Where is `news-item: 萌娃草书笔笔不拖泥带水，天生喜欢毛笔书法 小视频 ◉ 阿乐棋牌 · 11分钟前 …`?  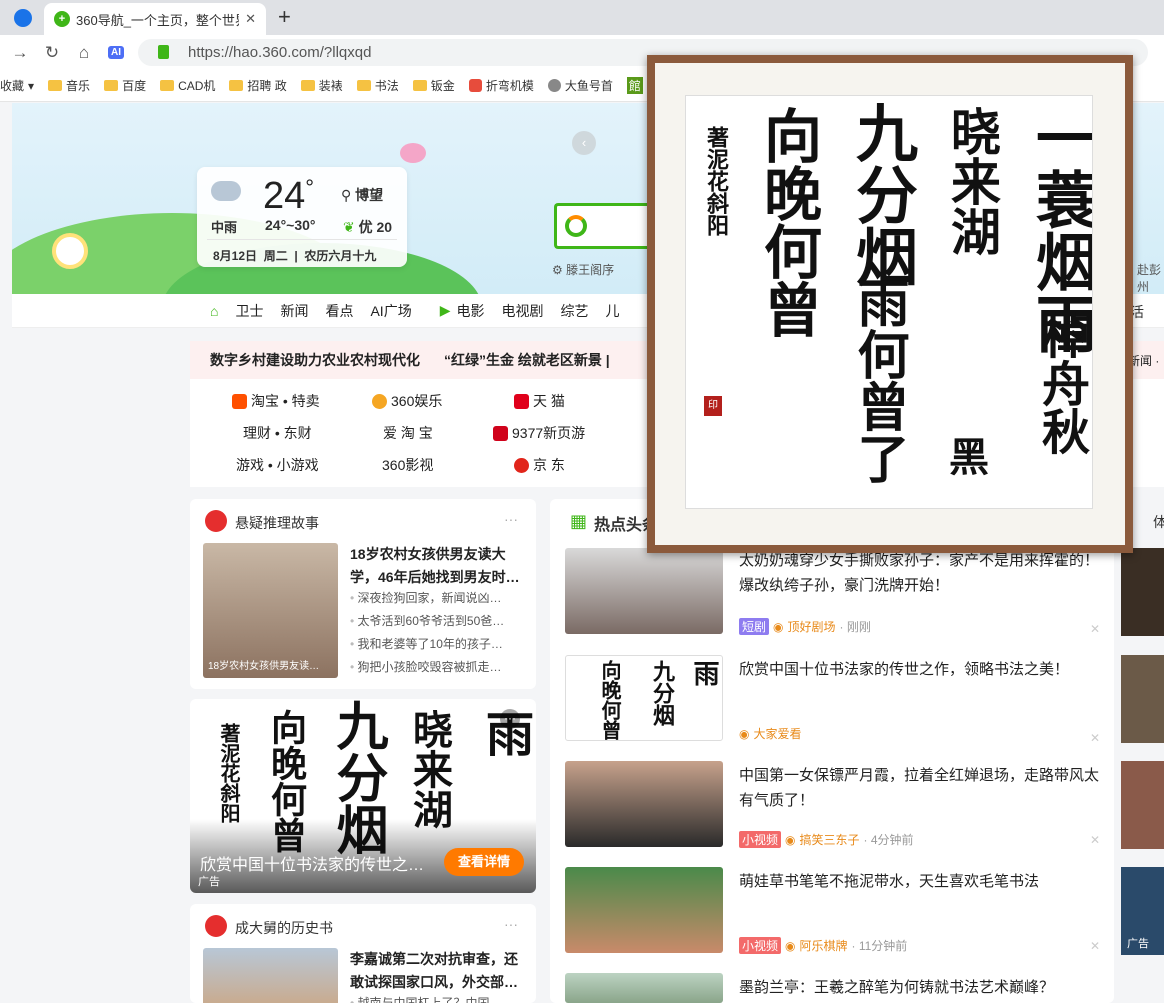 news-item: 萌娃草书笔笔不拖泥带水，天生喜欢毛笔书法 小视频 ◉ 阿乐棋牌 · 11分钟前 … is located at coordinates (837, 916).